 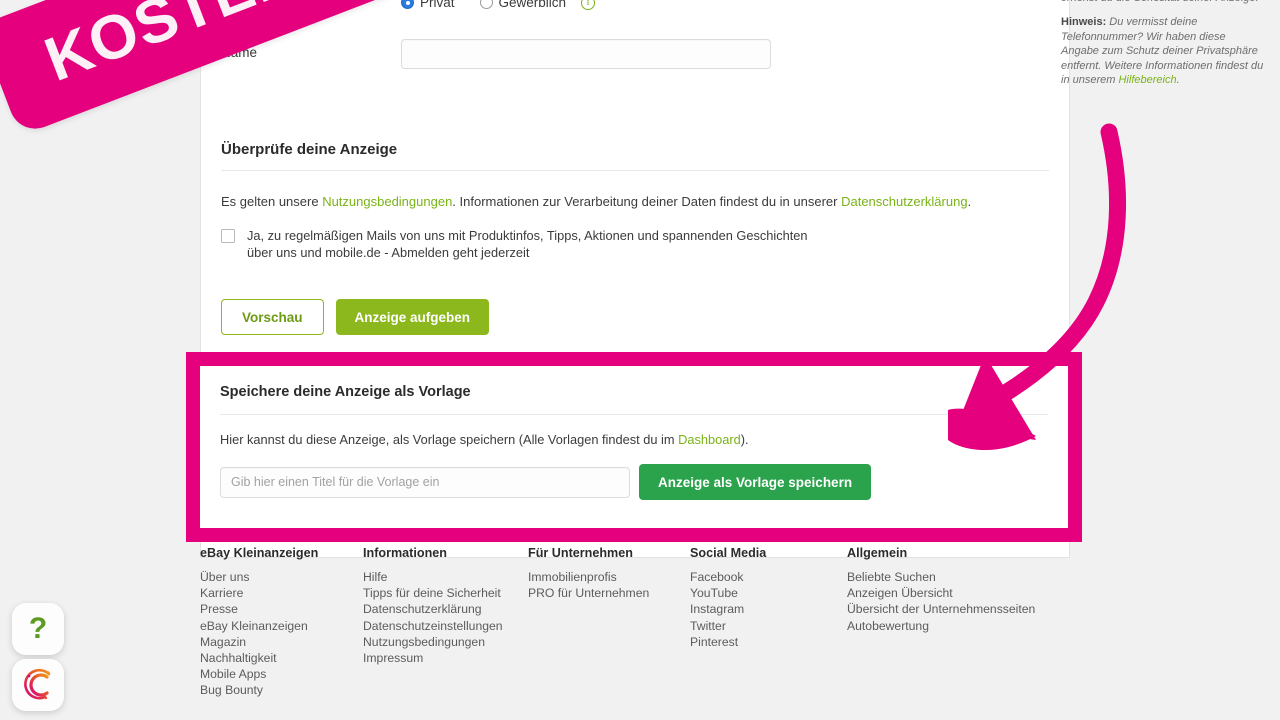 What do you see at coordinates (281, 658) in the screenshot?
I see `footer-link: Nachhaltigkeit` at bounding box center [281, 658].